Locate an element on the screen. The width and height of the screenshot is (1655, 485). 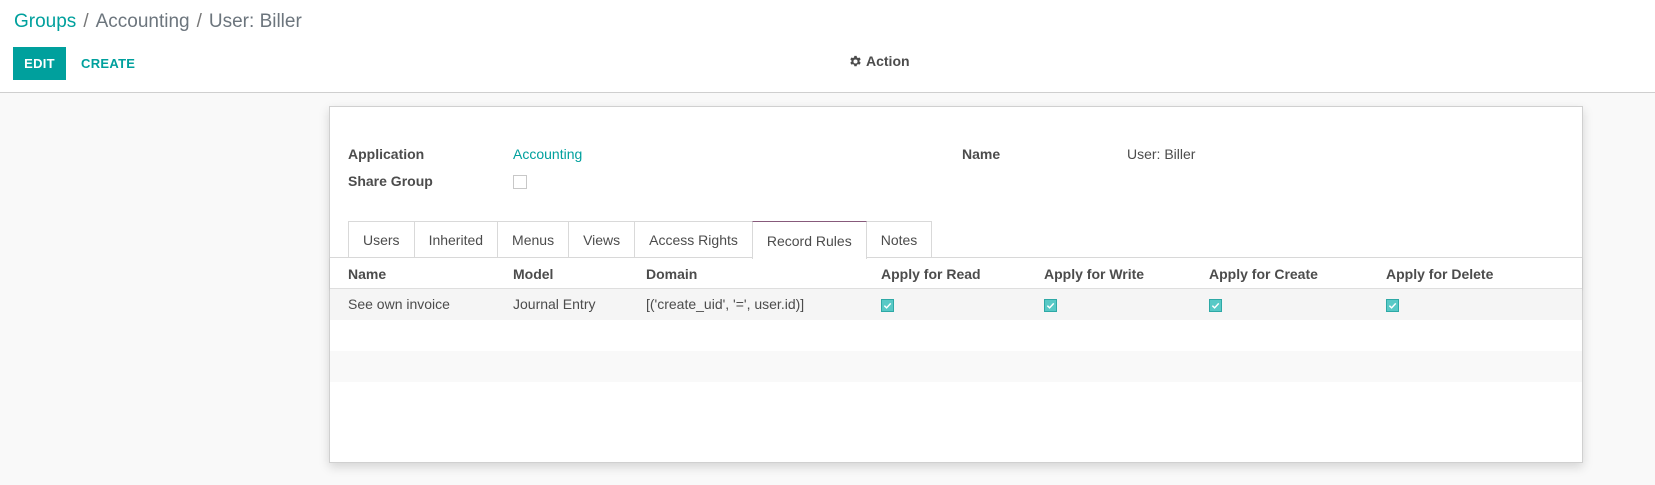
application-value: Accounting is located at coordinates (547, 154).